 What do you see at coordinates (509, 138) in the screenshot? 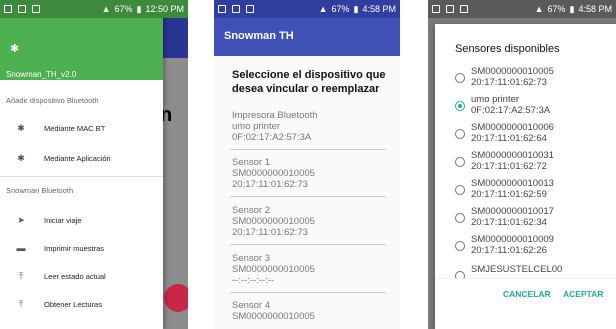
I see `option-mac: 20:17:11:01:62:64` at bounding box center [509, 138].